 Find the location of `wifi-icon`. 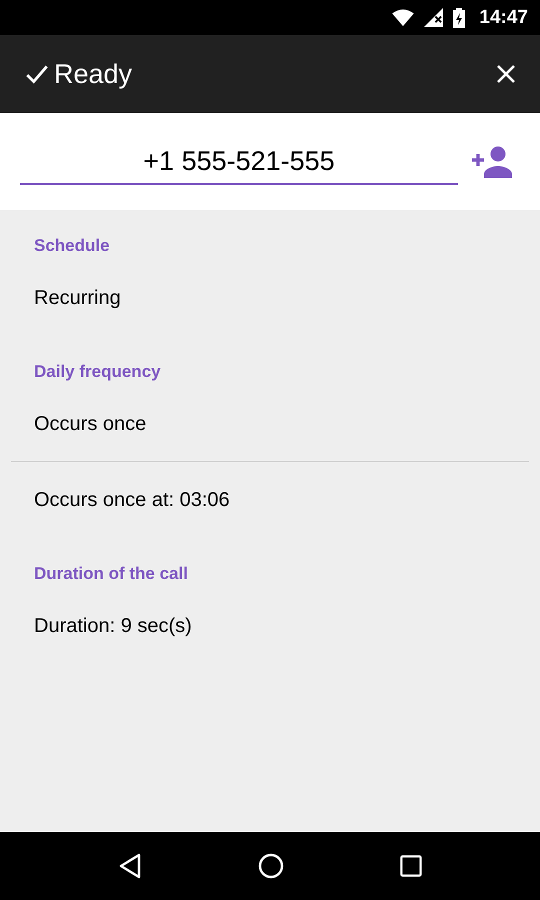

wifi-icon is located at coordinates (403, 17).